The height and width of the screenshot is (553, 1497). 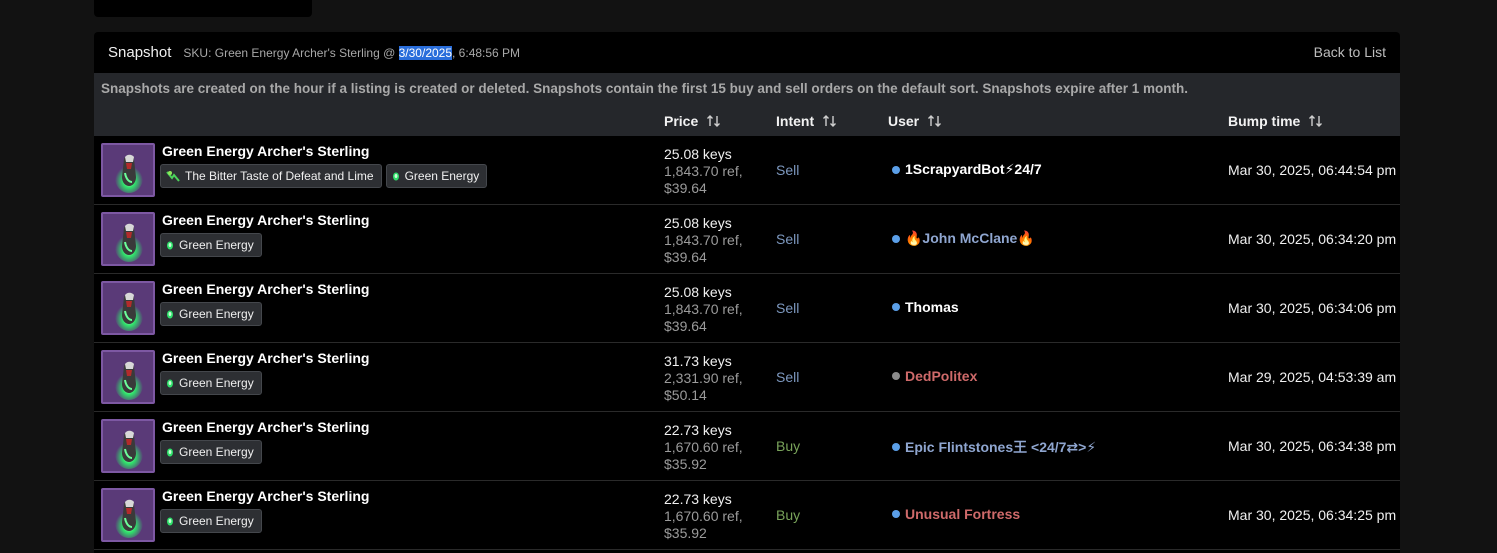 What do you see at coordinates (1350, 52) in the screenshot?
I see `back-to-list-link: Back to List` at bounding box center [1350, 52].